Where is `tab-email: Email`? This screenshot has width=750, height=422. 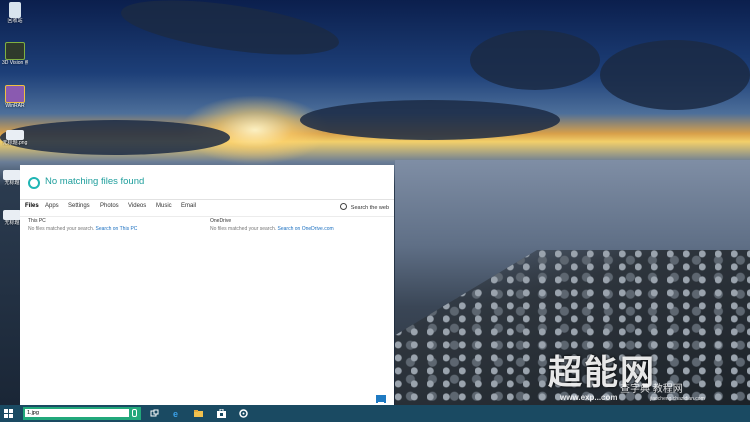
tab-email: Email is located at coordinates (188, 206).